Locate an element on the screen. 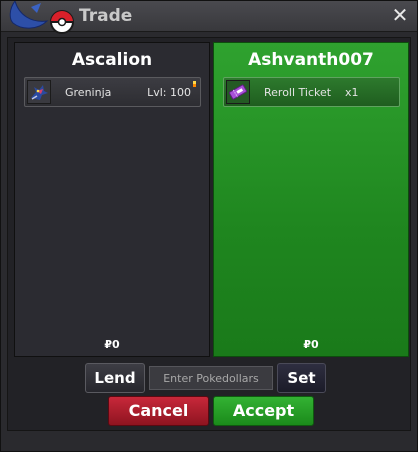  left-money: ₽0 is located at coordinates (112, 344).